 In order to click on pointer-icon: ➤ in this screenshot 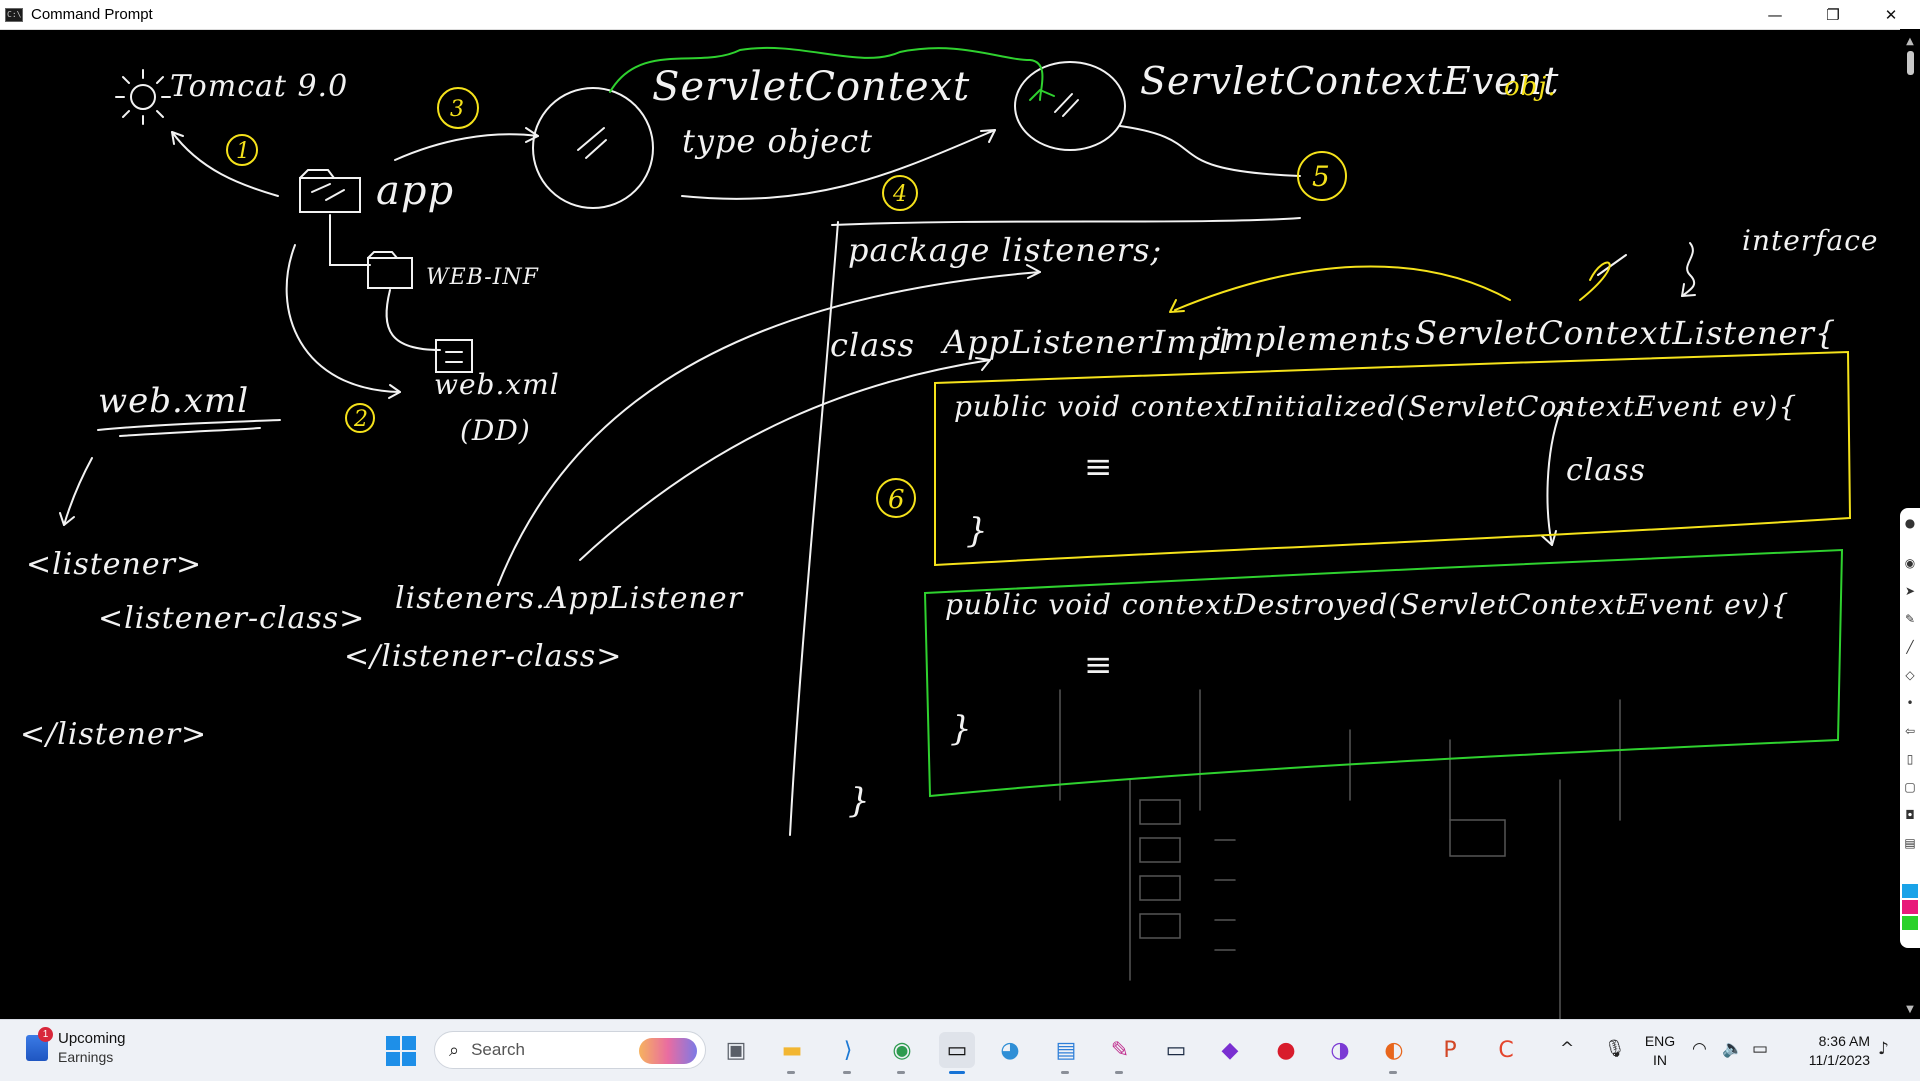, I will do `click(1910, 591)`.